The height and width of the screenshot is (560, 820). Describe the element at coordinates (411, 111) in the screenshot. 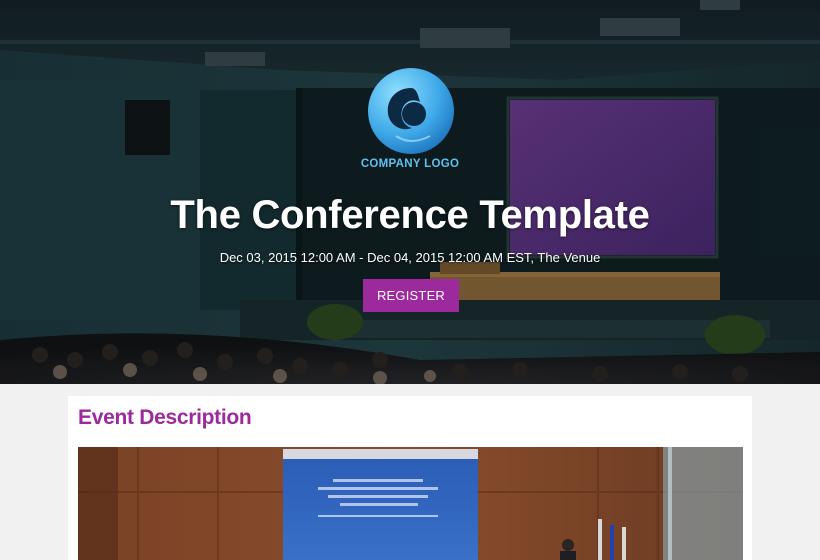

I see `company-logo-icon` at that location.